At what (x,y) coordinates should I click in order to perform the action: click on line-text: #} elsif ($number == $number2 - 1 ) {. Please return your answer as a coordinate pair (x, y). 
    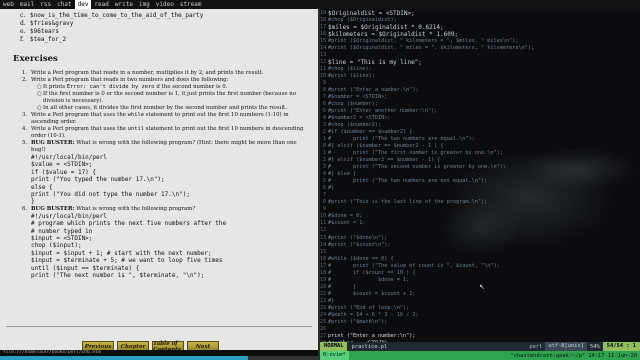
    Looking at the image, I should click on (386, 146).